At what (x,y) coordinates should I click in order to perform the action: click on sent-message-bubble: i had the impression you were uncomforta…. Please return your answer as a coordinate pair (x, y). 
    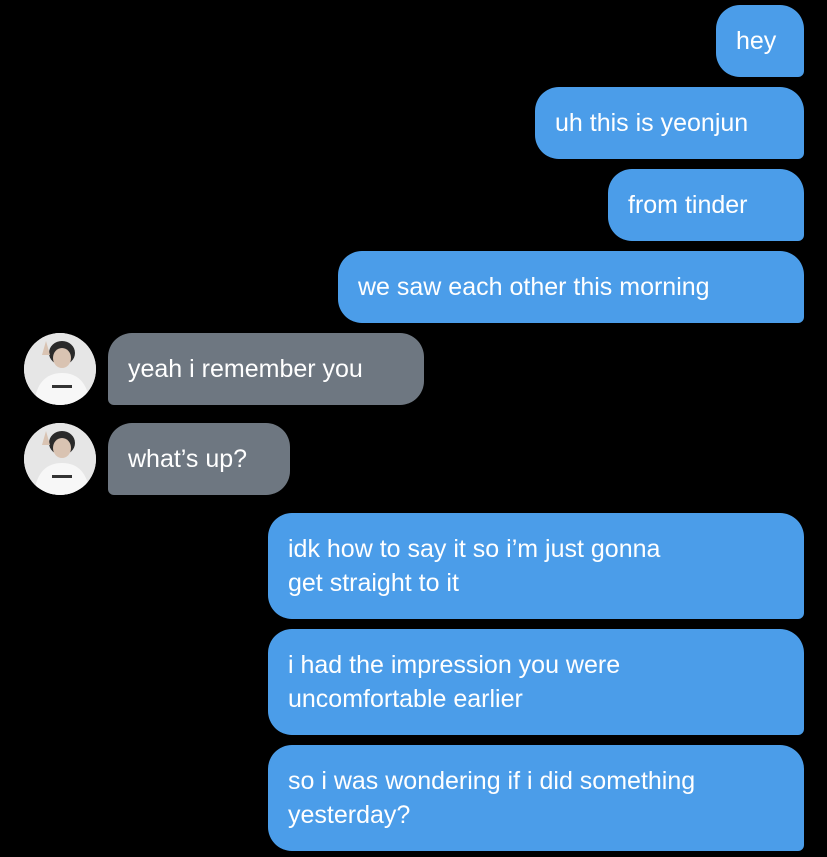
    Looking at the image, I should click on (536, 682).